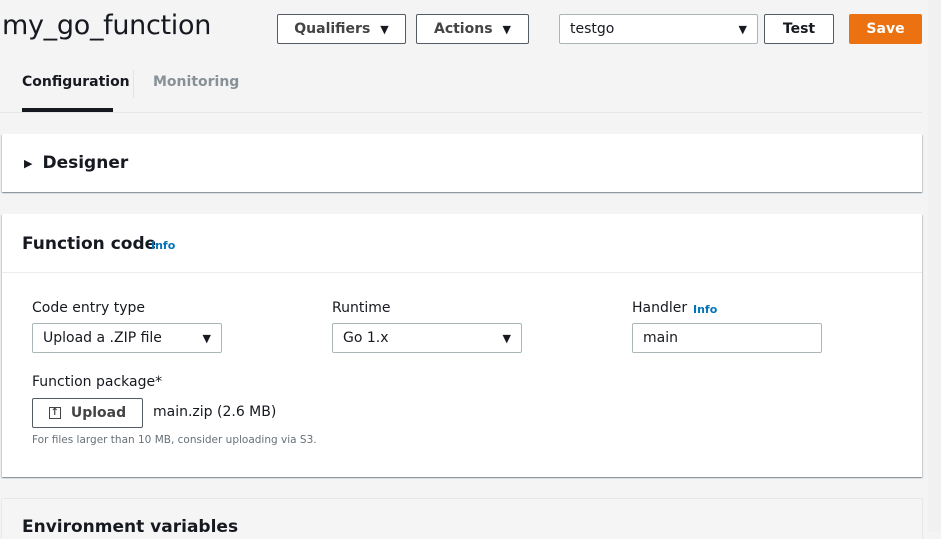 The image size is (941, 539). I want to click on runtime-select: Go 1.x ▼, so click(427, 338).